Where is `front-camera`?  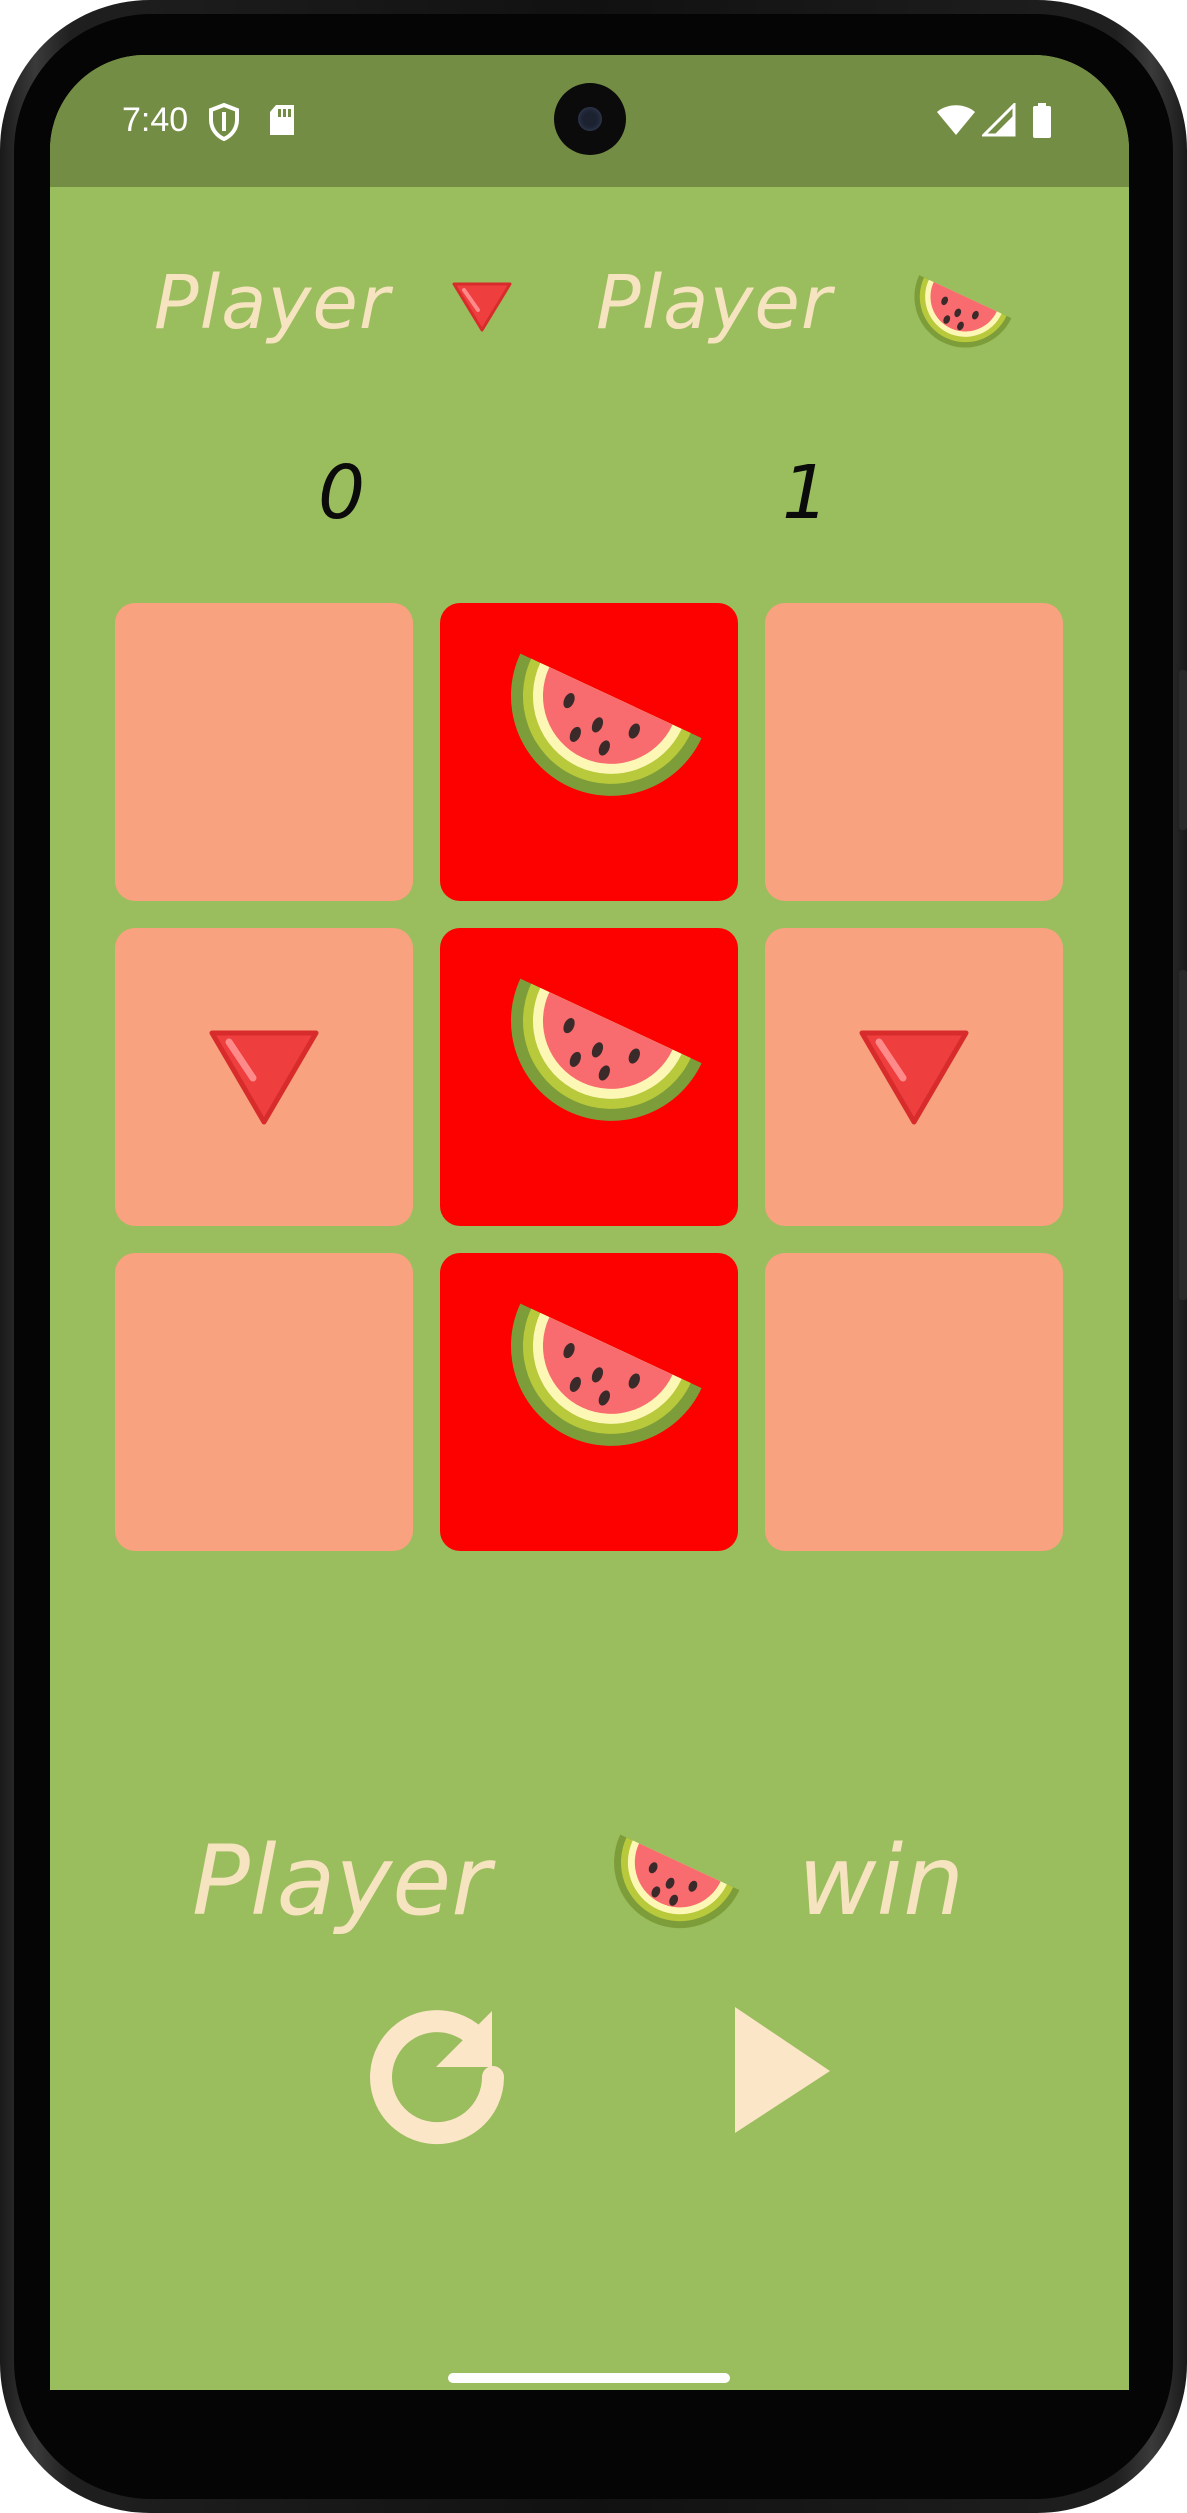 front-camera is located at coordinates (590, 119).